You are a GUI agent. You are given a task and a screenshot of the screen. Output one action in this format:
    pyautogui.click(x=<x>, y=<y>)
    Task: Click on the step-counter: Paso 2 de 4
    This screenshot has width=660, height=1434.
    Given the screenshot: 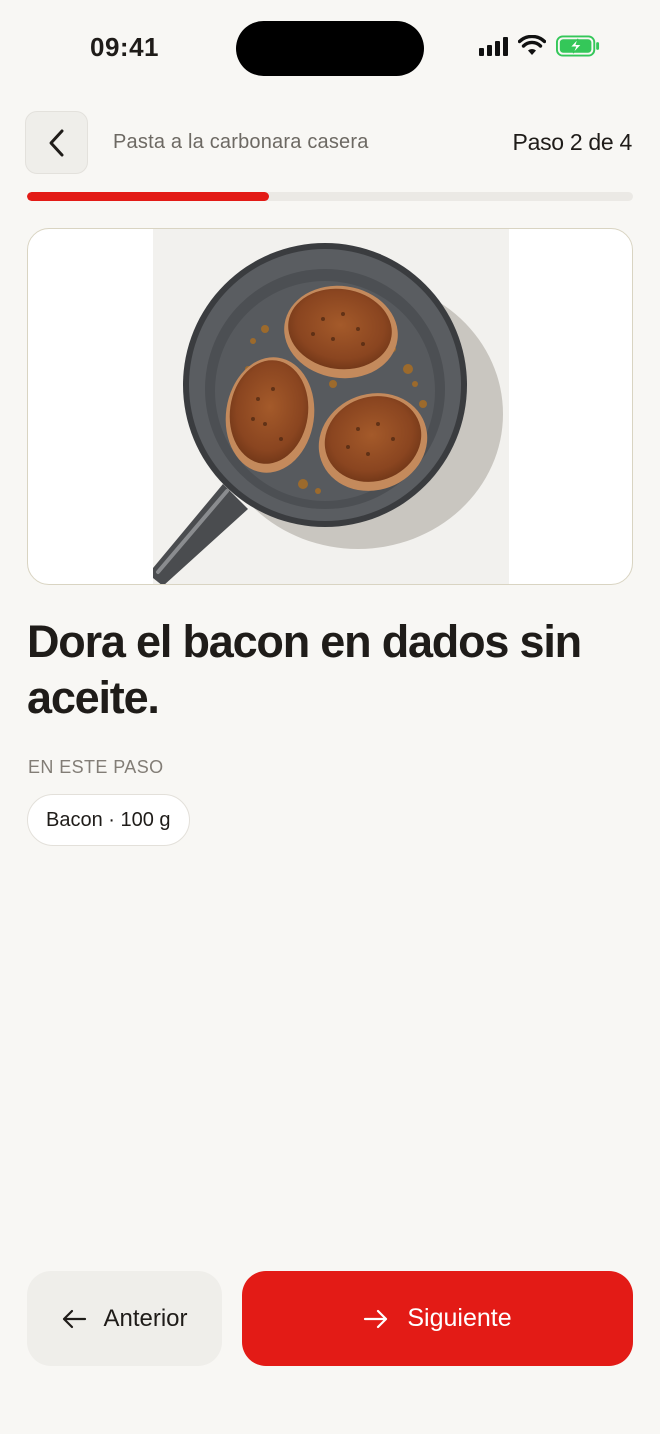 What is the action you would take?
    pyautogui.click(x=572, y=142)
    